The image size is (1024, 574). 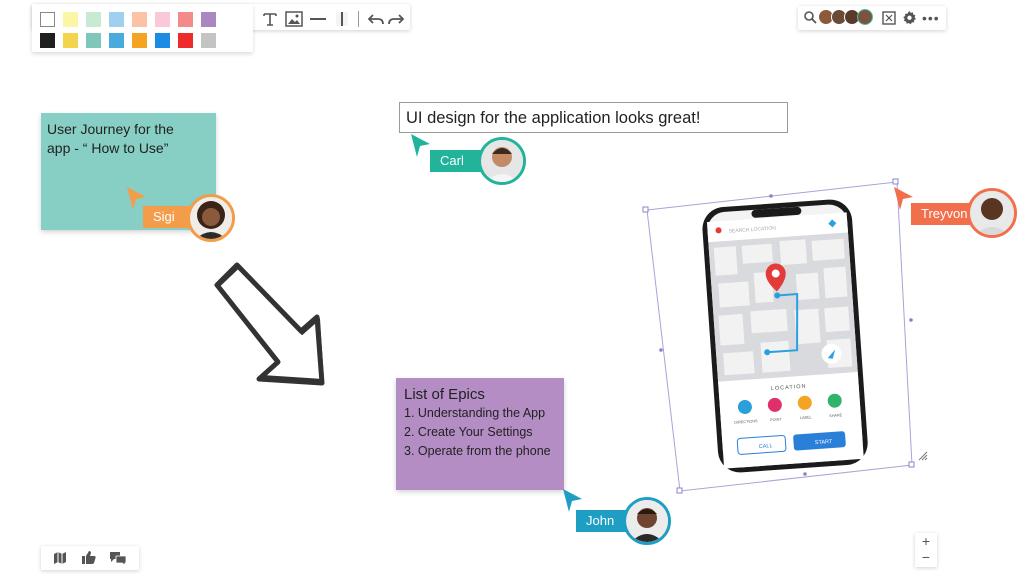 I want to click on color-palette, so click(x=142, y=28).